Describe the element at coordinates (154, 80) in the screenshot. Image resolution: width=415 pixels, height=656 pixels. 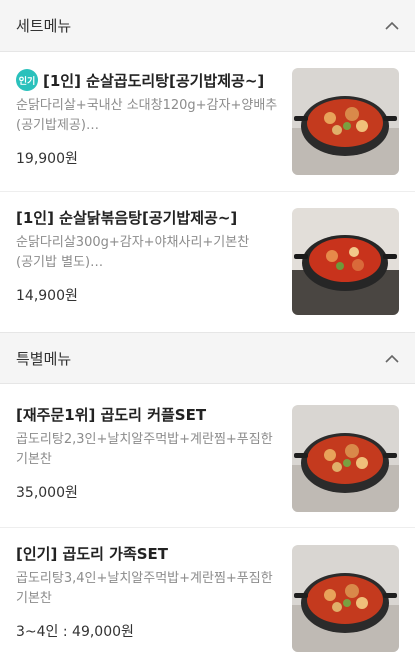
I see `menu-item-name: [1인] 순살곱도리탕[공기밥제공~]` at that location.